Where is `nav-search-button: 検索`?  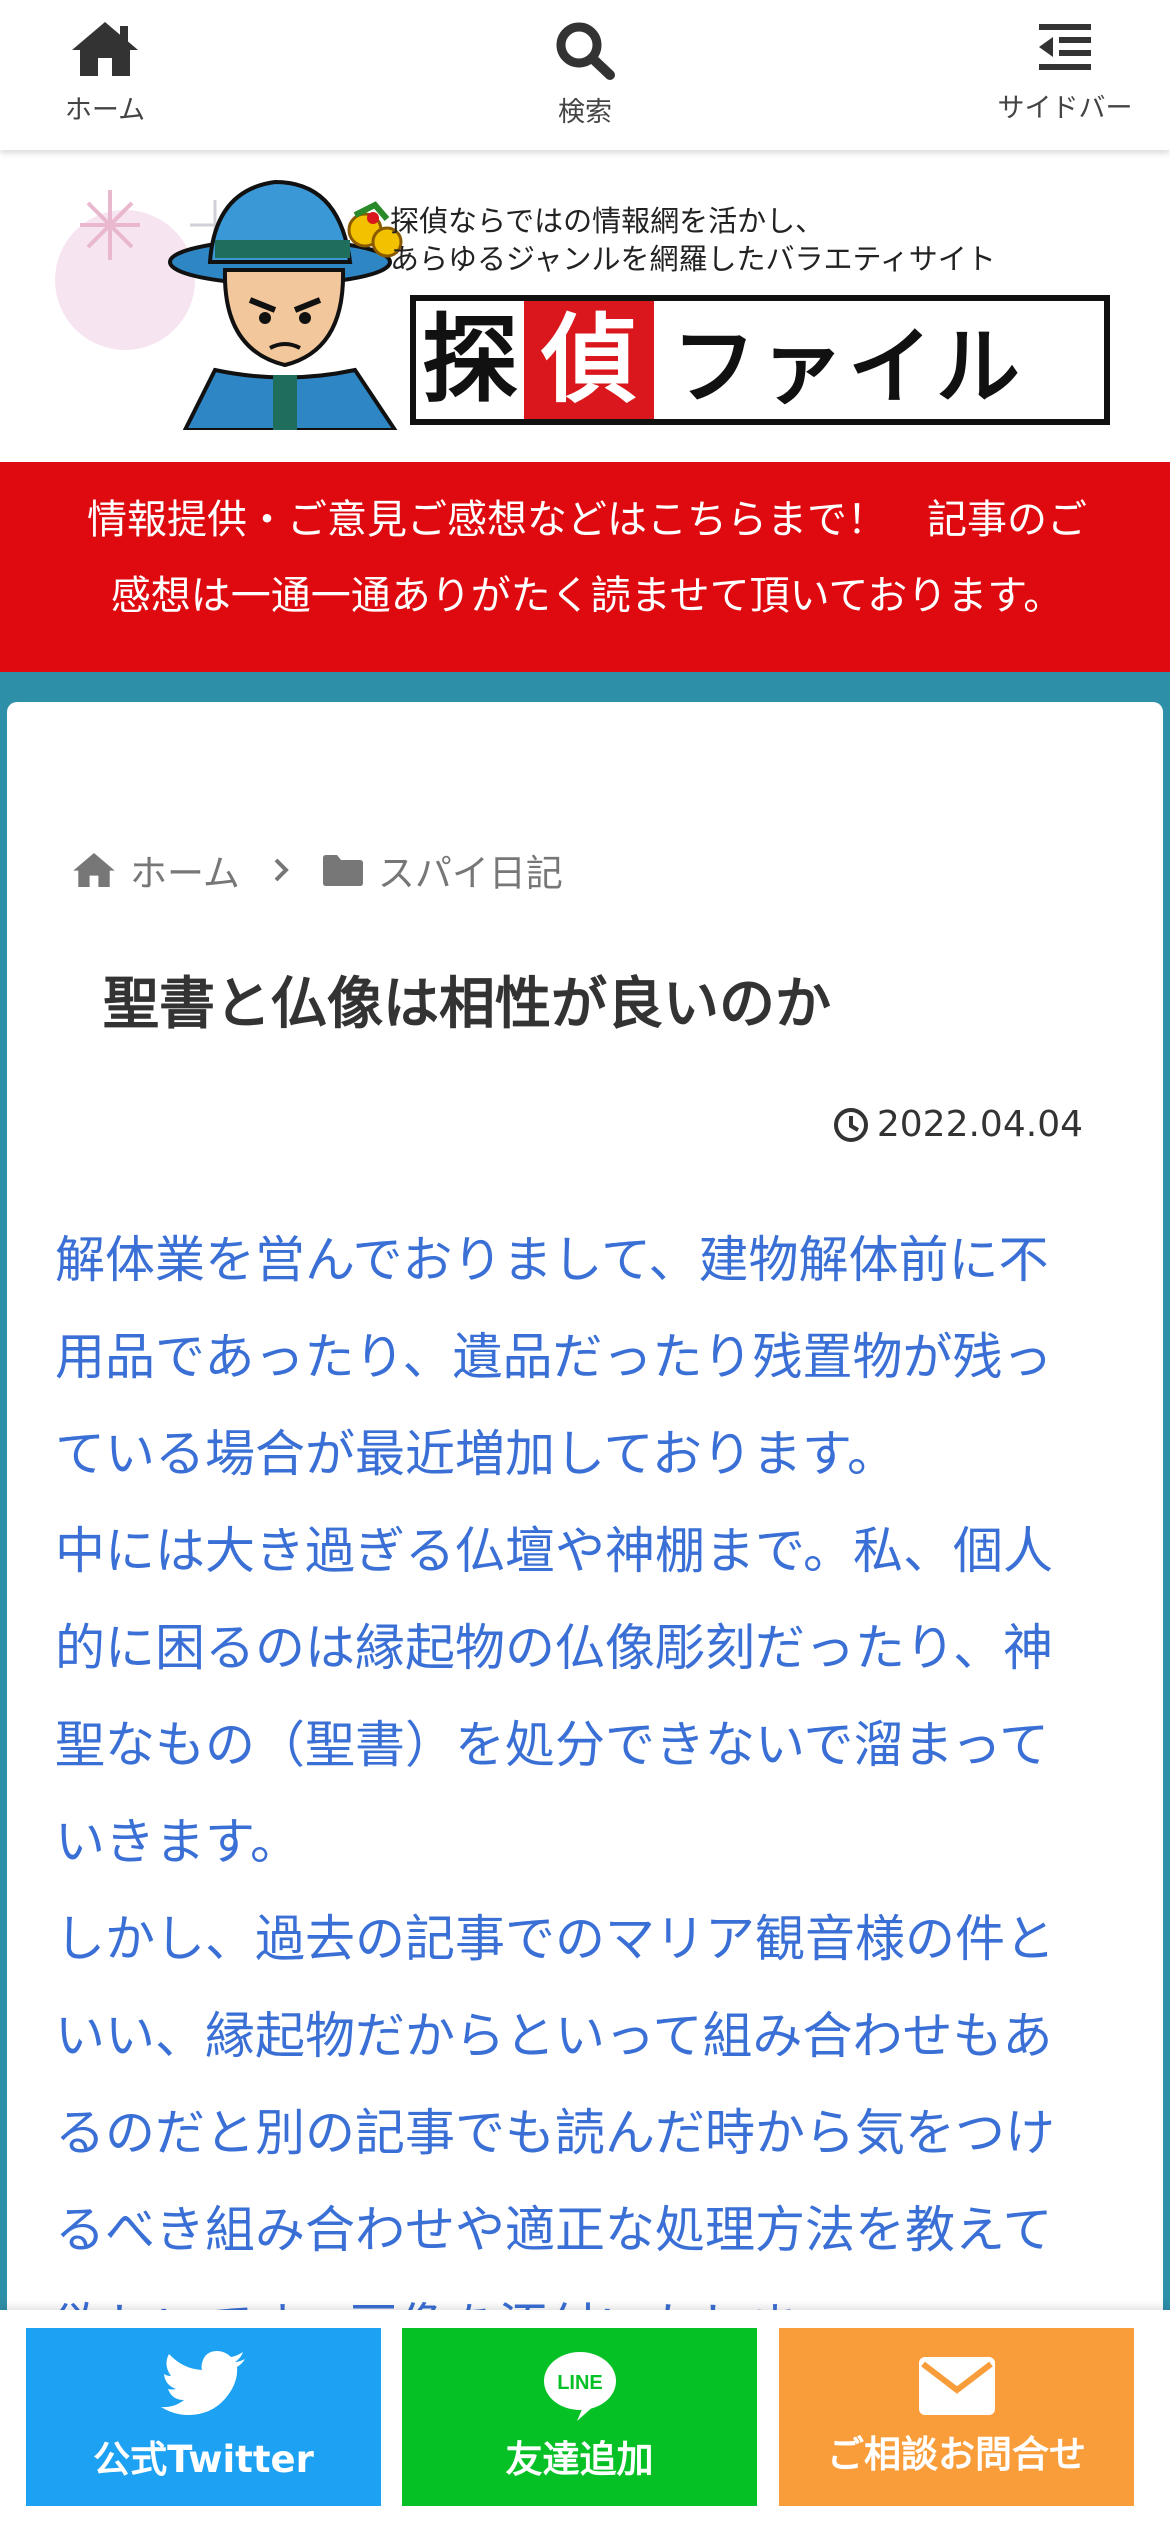 nav-search-button: 検索 is located at coordinates (585, 75).